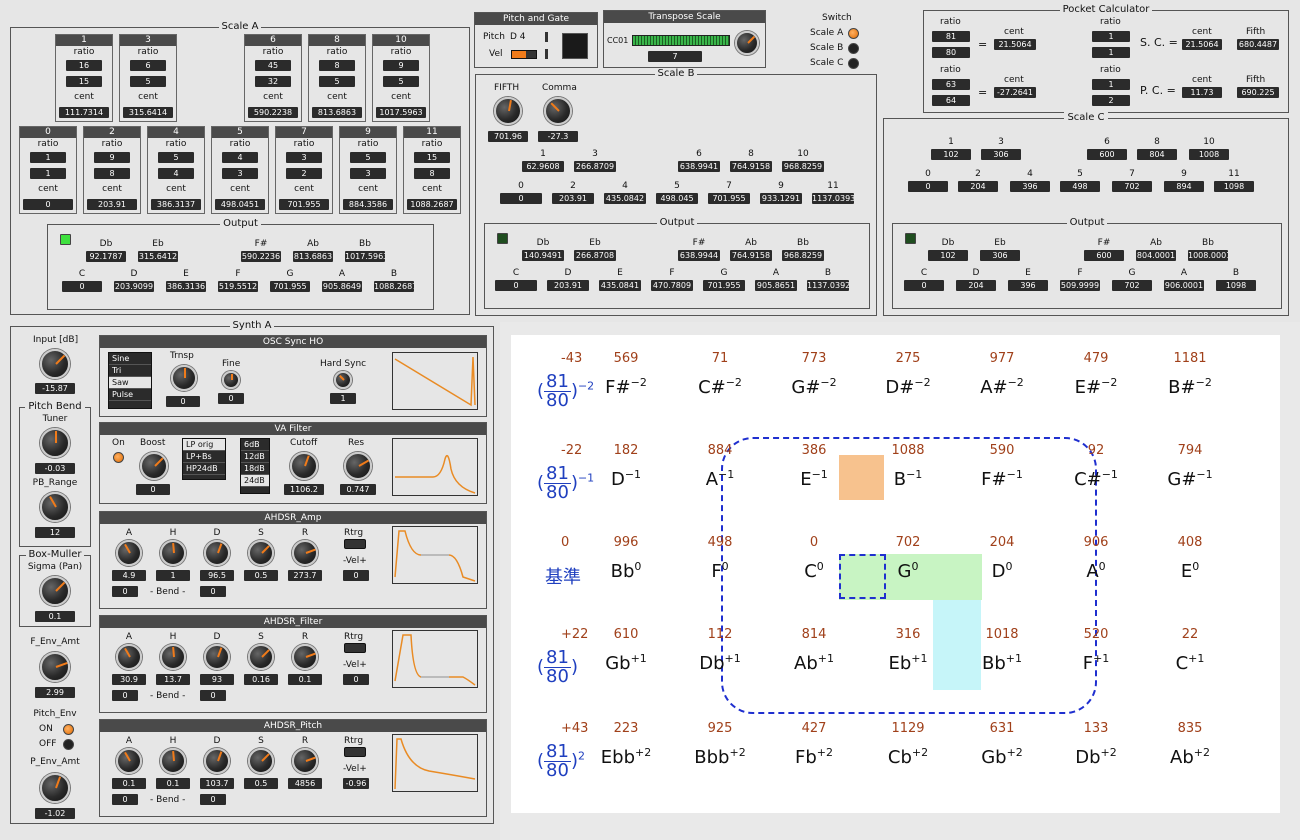  I want to click on pbrange-knob, so click(55, 507).